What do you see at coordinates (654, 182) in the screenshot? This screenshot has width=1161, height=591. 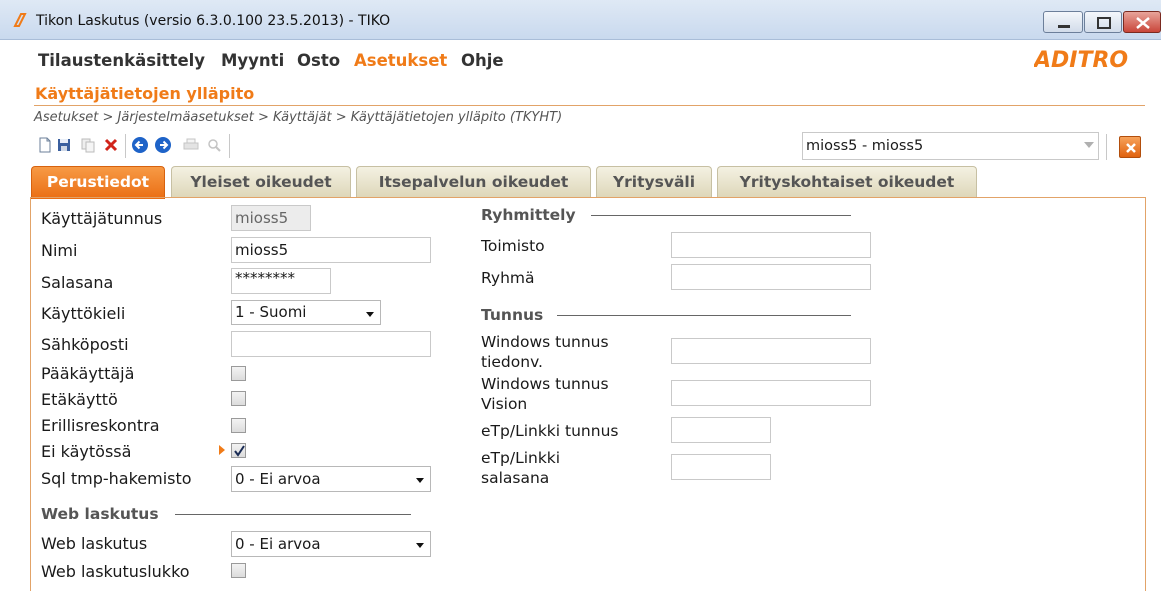 I see `tab-yritysvali: Yritysväli` at bounding box center [654, 182].